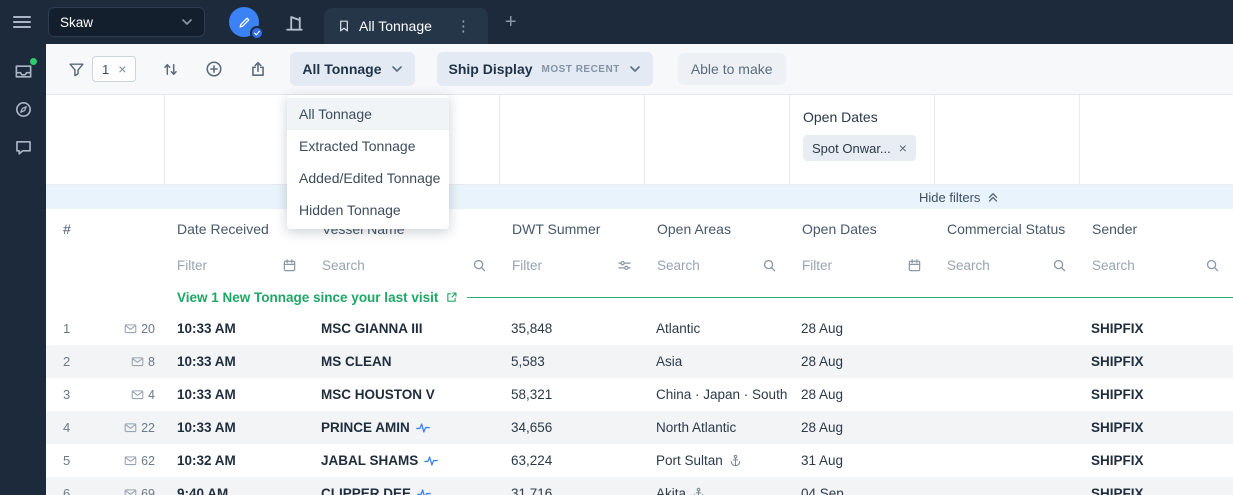 Image resolution: width=1233 pixels, height=495 pixels. What do you see at coordinates (372, 328) in the screenshot?
I see `vessel-name: MSC GIANNA III` at bounding box center [372, 328].